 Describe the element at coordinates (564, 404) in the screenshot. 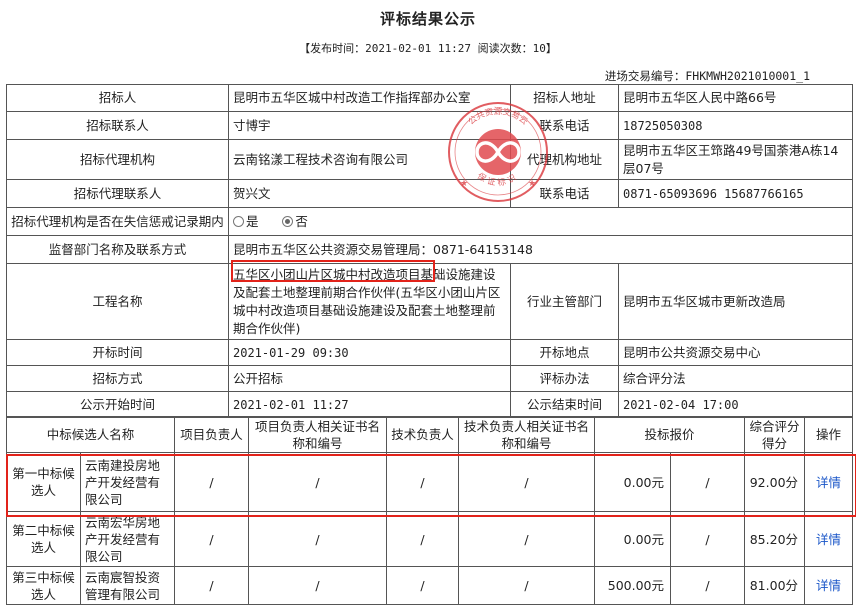

I see `publicity-end-label: 公示结束时间` at that location.